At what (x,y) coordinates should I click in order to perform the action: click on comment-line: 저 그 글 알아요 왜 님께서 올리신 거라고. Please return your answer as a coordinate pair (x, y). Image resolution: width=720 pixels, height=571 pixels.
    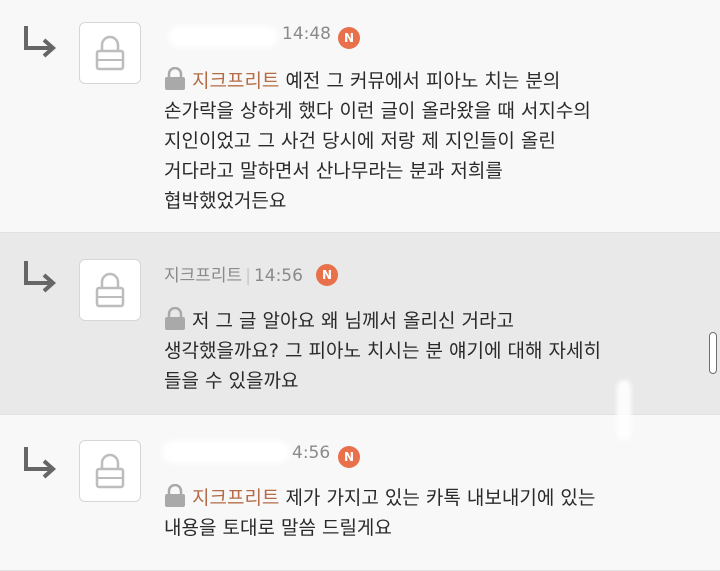
    Looking at the image, I should click on (353, 321).